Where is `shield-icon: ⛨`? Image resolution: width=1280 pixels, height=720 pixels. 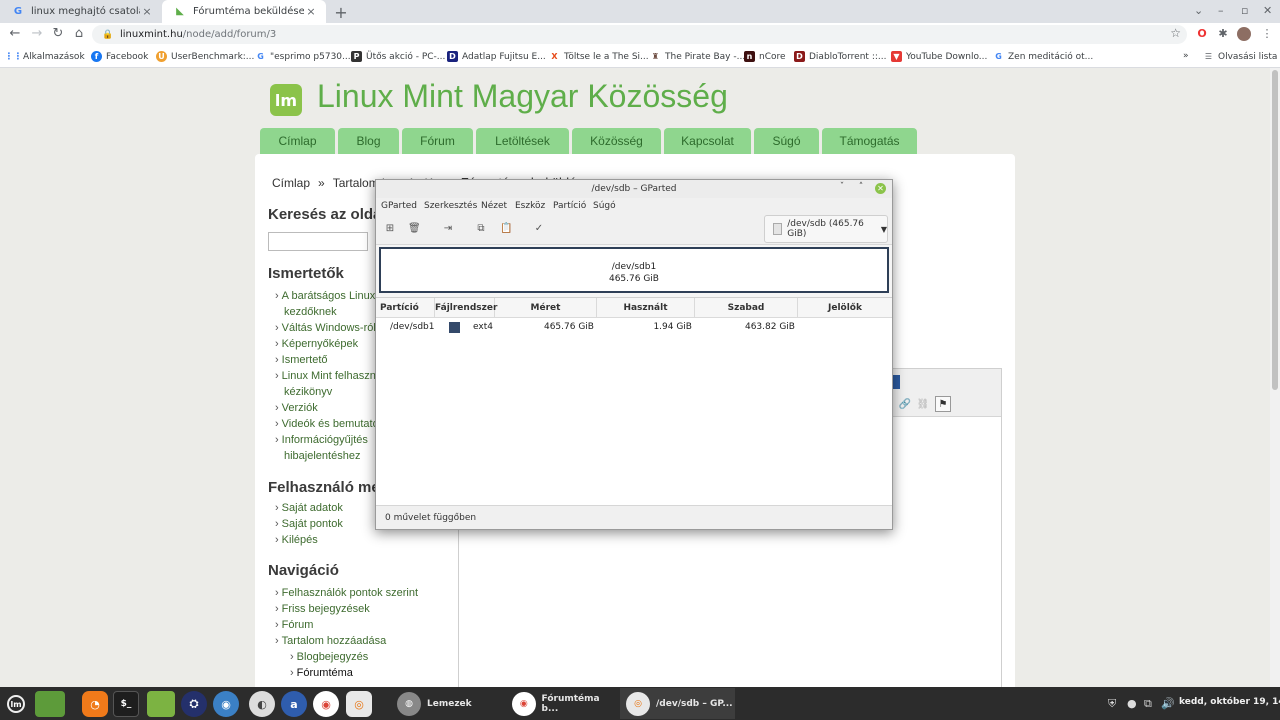 shield-icon: ⛨ is located at coordinates (1112, 704).